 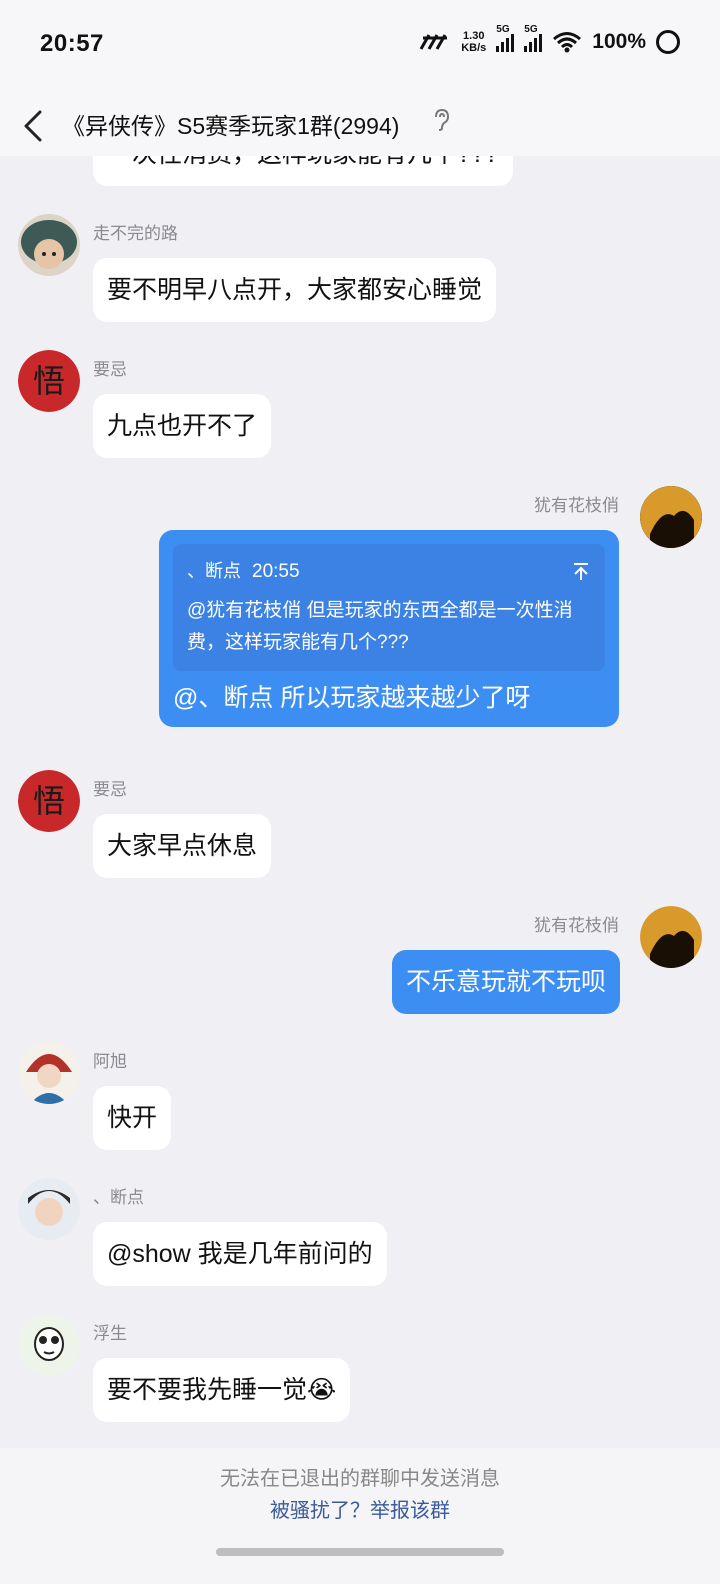 I want to click on footer: 无法在已退出的群聊中发送消息 被骚扰了？举报该群, so click(x=360, y=1516).